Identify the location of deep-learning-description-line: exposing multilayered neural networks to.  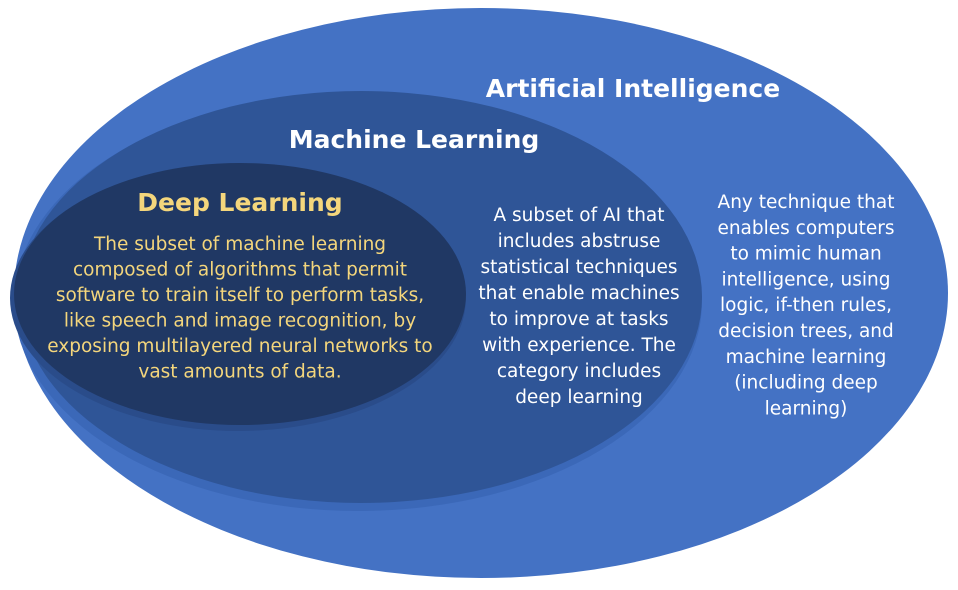
(240, 346).